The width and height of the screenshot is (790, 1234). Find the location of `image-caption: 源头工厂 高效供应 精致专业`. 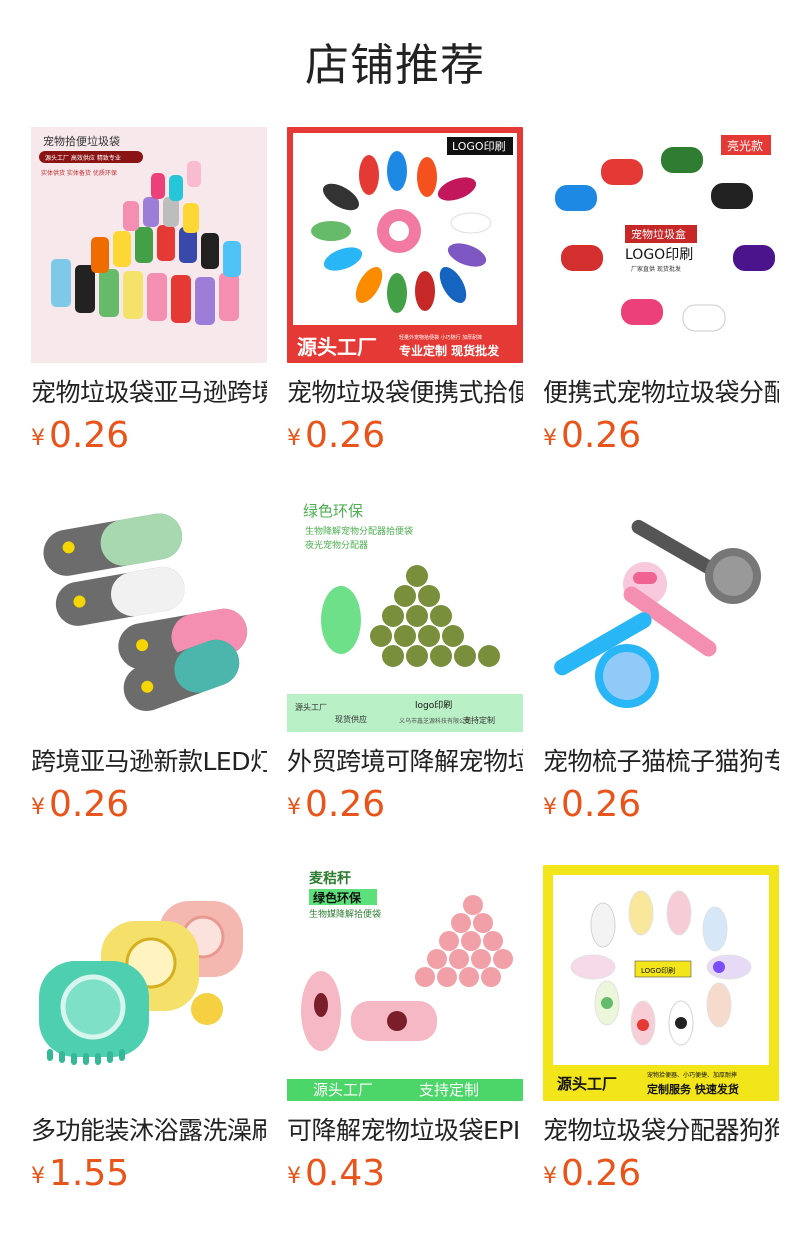

image-caption: 源头工厂 高效供应 精致专业 is located at coordinates (83, 158).